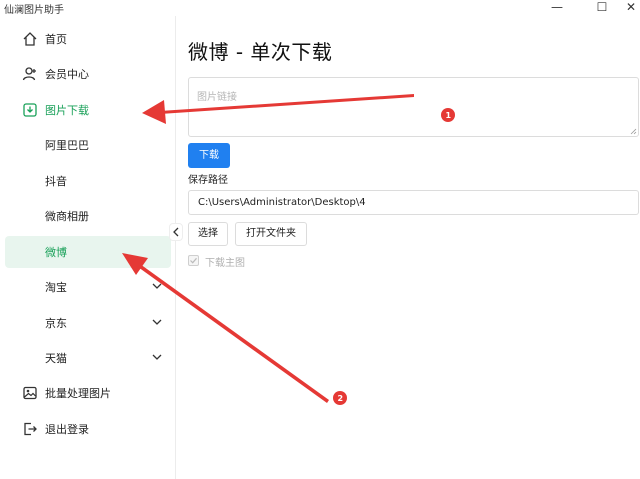 This screenshot has height=479, width=640. What do you see at coordinates (88, 323) in the screenshot?
I see `sidebar-item-jd: 京东` at bounding box center [88, 323].